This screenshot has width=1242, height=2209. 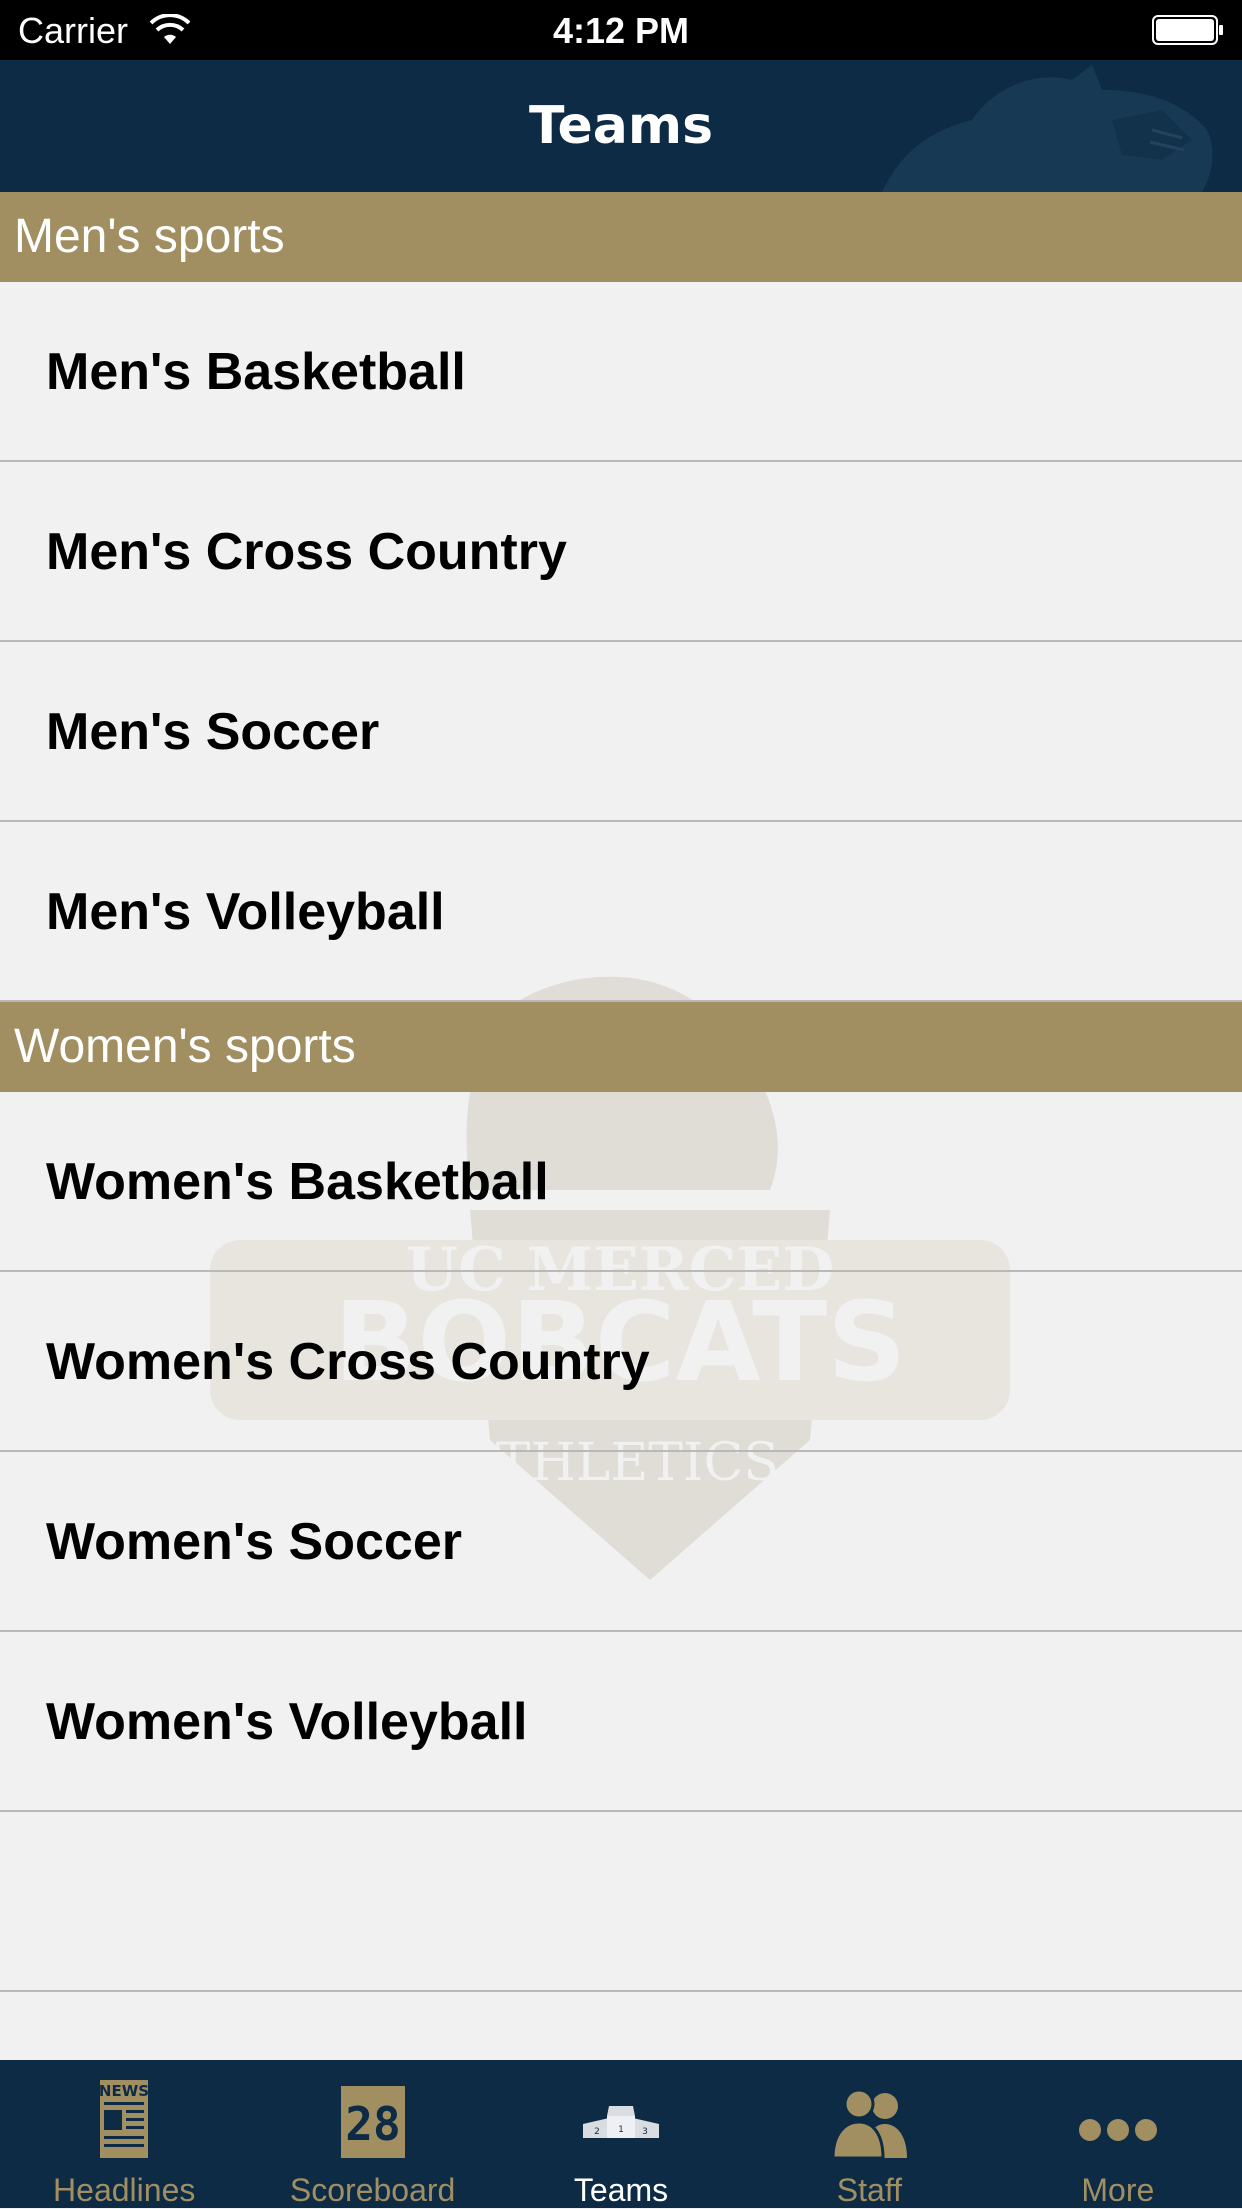 I want to click on svg-text: 2, so click(x=597, y=2132).